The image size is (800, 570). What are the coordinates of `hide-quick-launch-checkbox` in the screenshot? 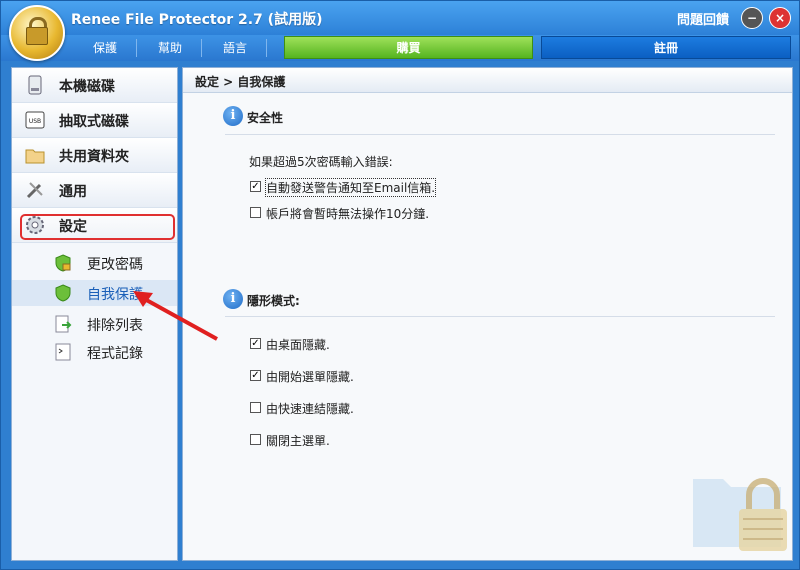 It's located at (255, 407).